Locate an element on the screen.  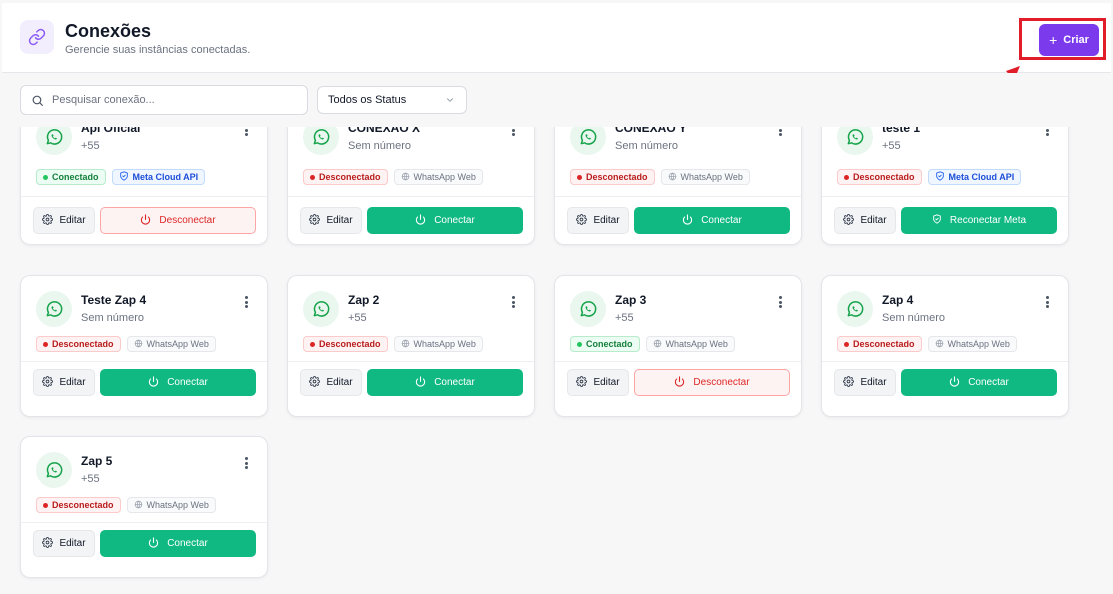
filter-bar: Todos os Status is located at coordinates (556, 100).